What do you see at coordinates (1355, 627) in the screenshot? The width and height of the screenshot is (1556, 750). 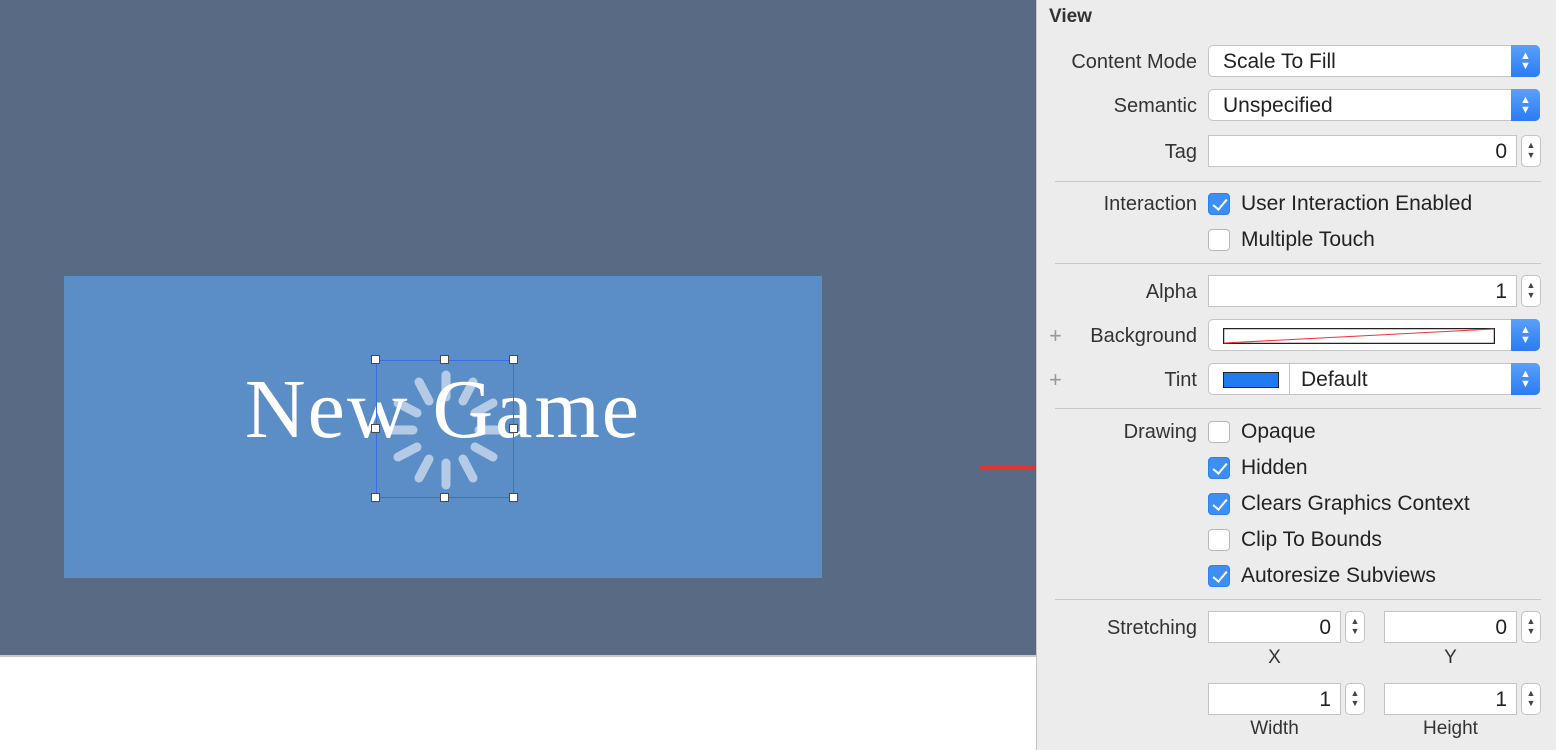 I see `stretching-x-stepper: ▲ ▼` at bounding box center [1355, 627].